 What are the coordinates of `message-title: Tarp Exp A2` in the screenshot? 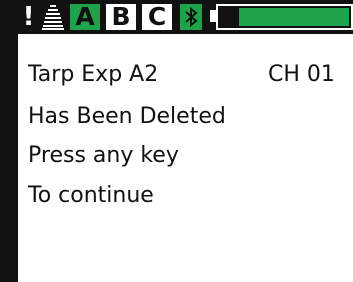 It's located at (93, 74).